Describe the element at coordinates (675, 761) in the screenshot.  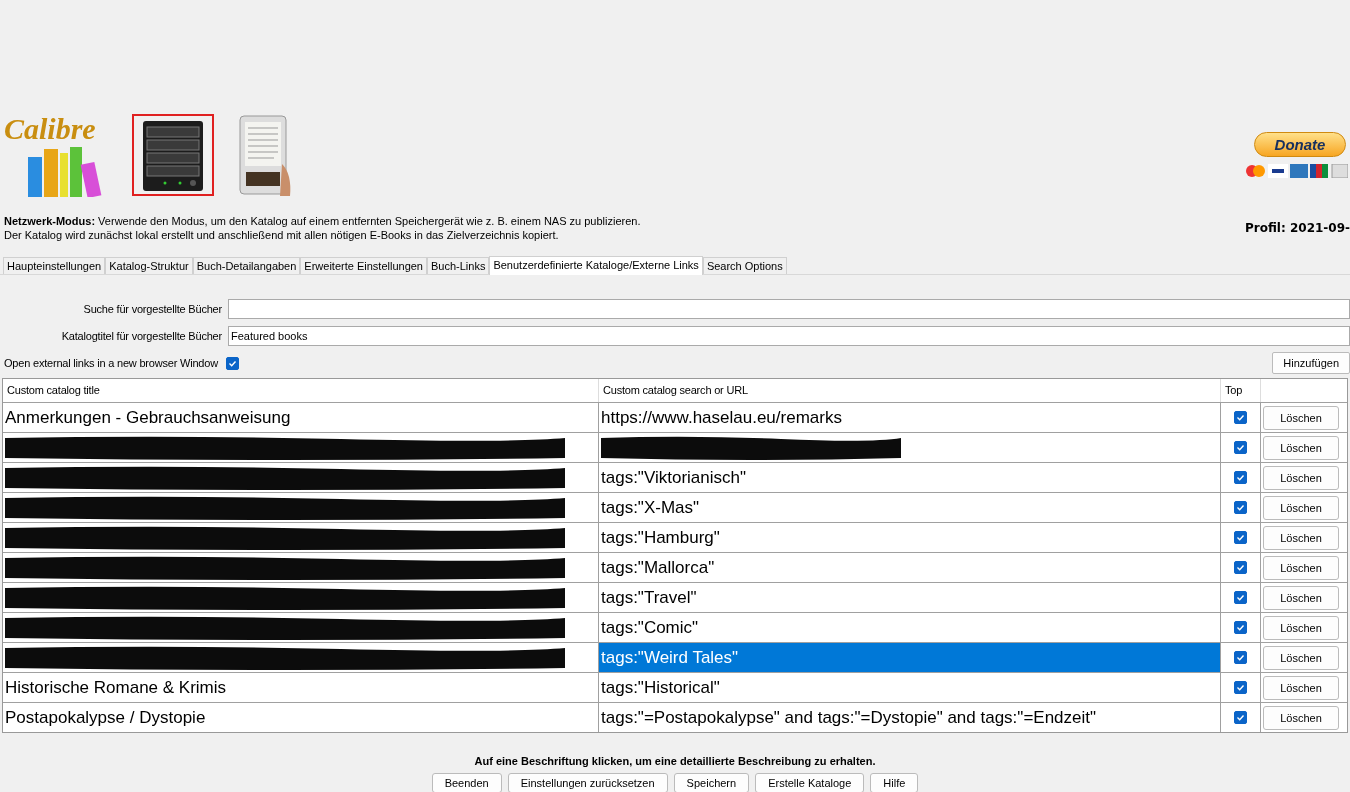
I see `hint-text: Auf eine Beschriftung klicken, um eine detaillierte Beschreibung zu erhalten.` at that location.